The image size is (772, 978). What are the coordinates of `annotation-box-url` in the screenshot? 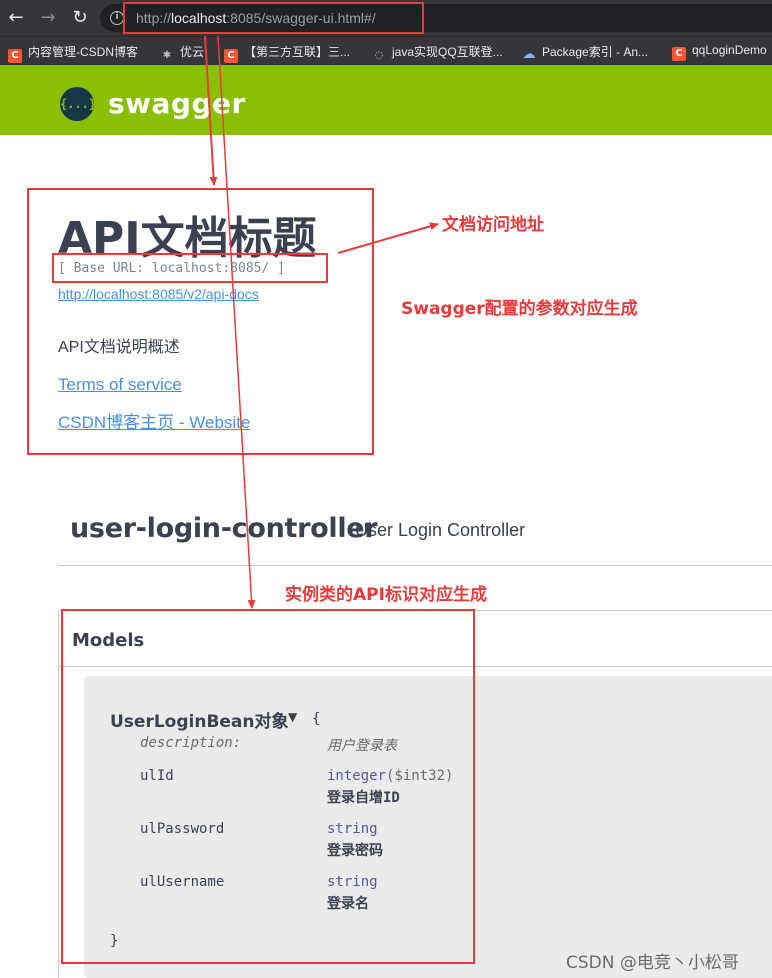 It's located at (273, 18).